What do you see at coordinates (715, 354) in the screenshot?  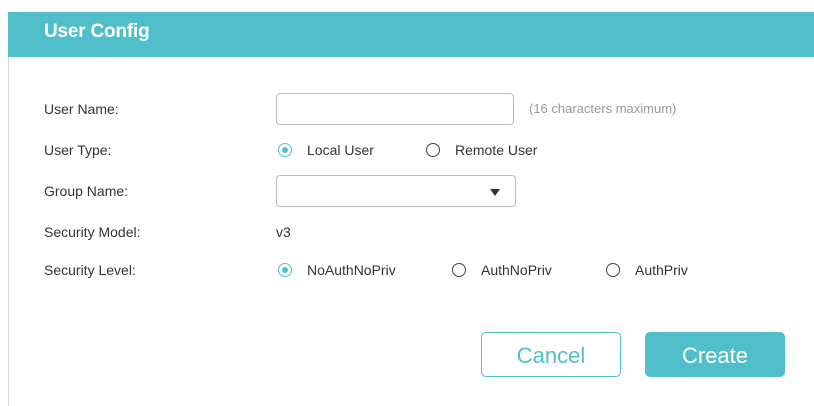 I see `create-button: Create` at bounding box center [715, 354].